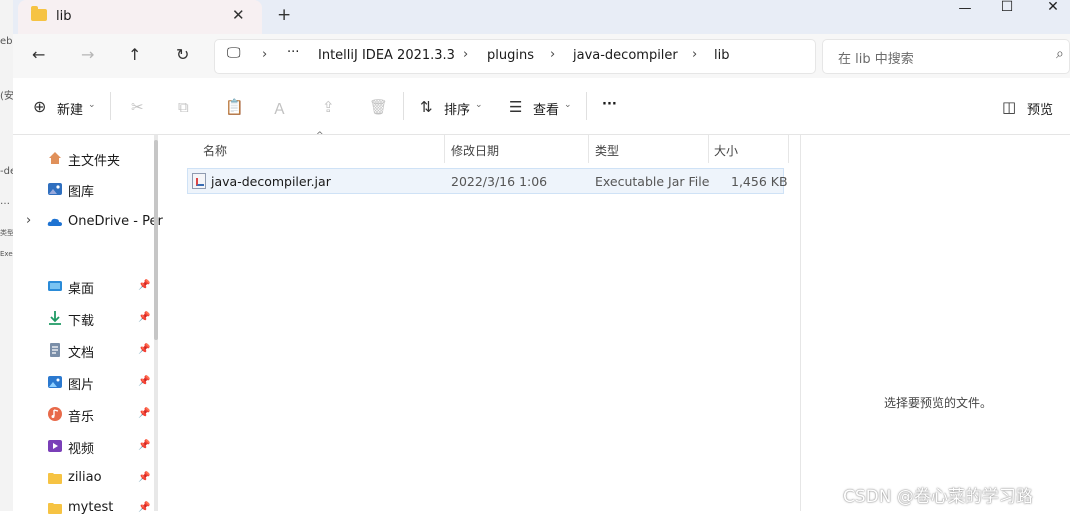  What do you see at coordinates (55, 382) in the screenshot?
I see `pictures-icon` at bounding box center [55, 382].